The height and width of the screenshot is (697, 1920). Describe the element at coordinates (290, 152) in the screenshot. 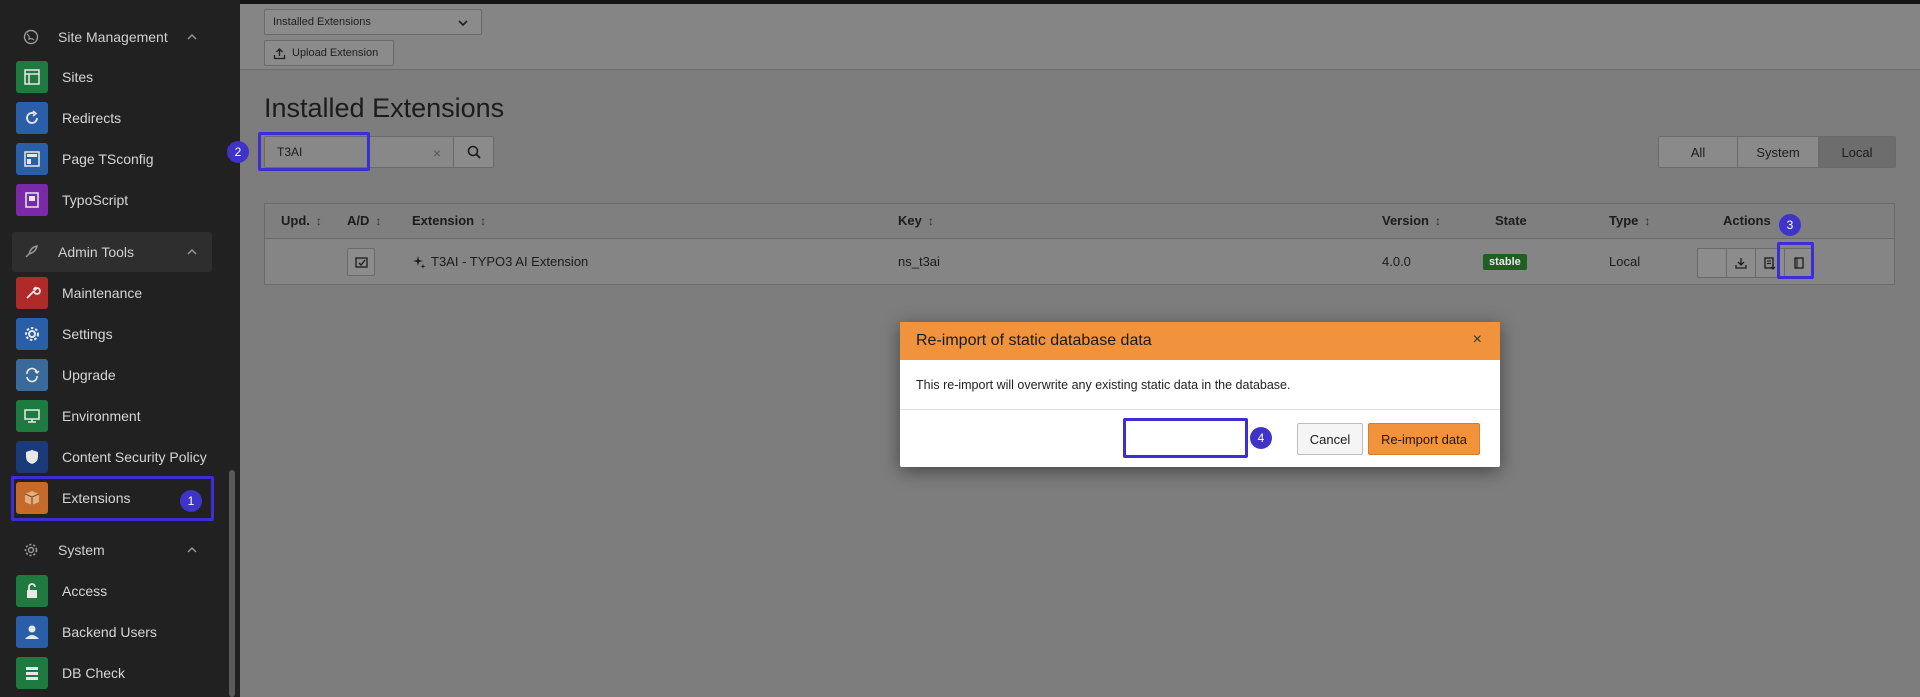

I see `search-input-value: T3AI` at that location.